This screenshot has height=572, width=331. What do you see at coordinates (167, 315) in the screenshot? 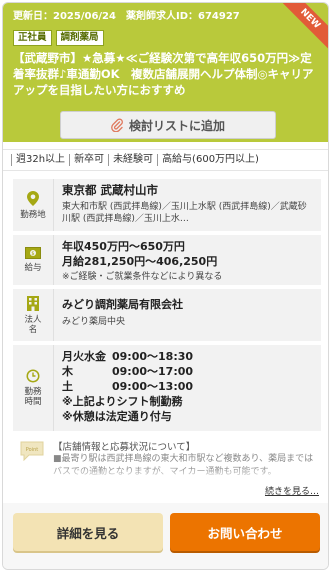
I see `corporation-section: 法人名 みどり調剤薬局有限会社 みどり薬局中央` at bounding box center [167, 315].